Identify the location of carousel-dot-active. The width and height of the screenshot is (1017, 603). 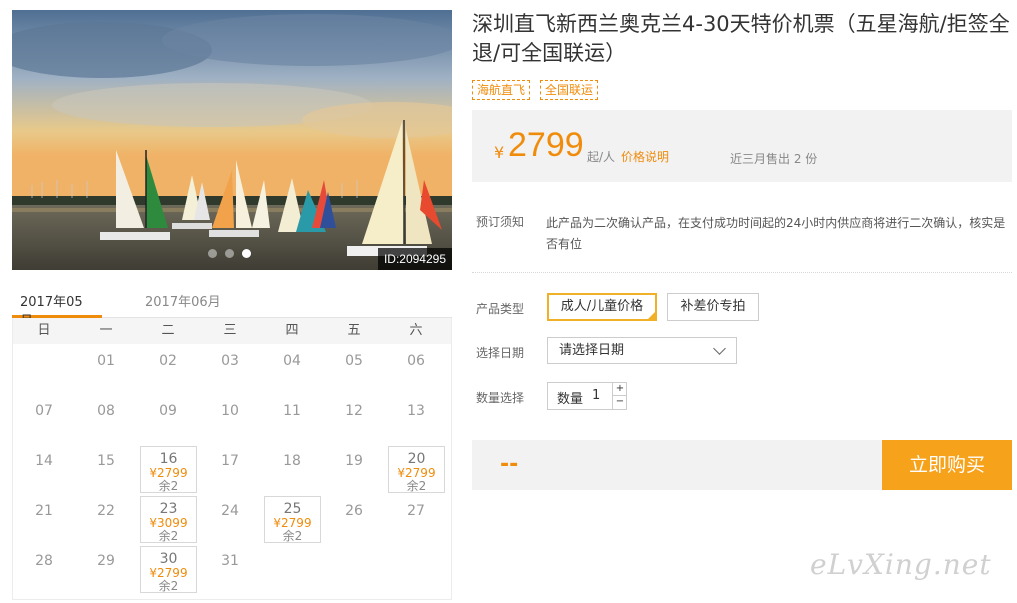
(246, 253).